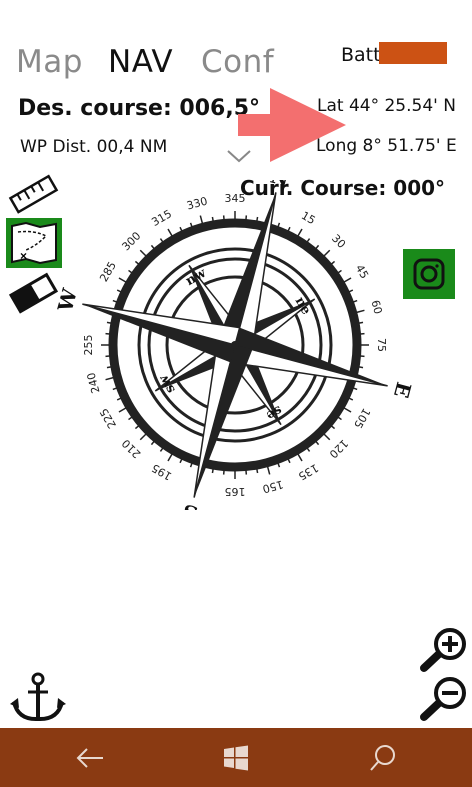 Image resolution: width=472 pixels, height=787 pixels. I want to click on tab-nav: NAV, so click(140, 62).